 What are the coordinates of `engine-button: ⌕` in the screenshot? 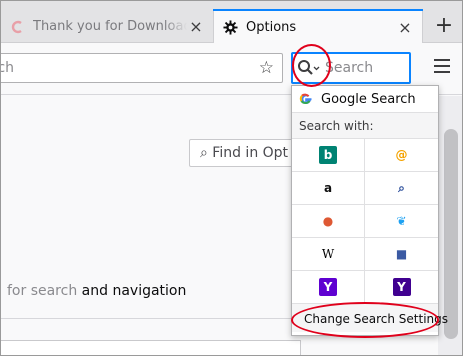 It's located at (401, 188).